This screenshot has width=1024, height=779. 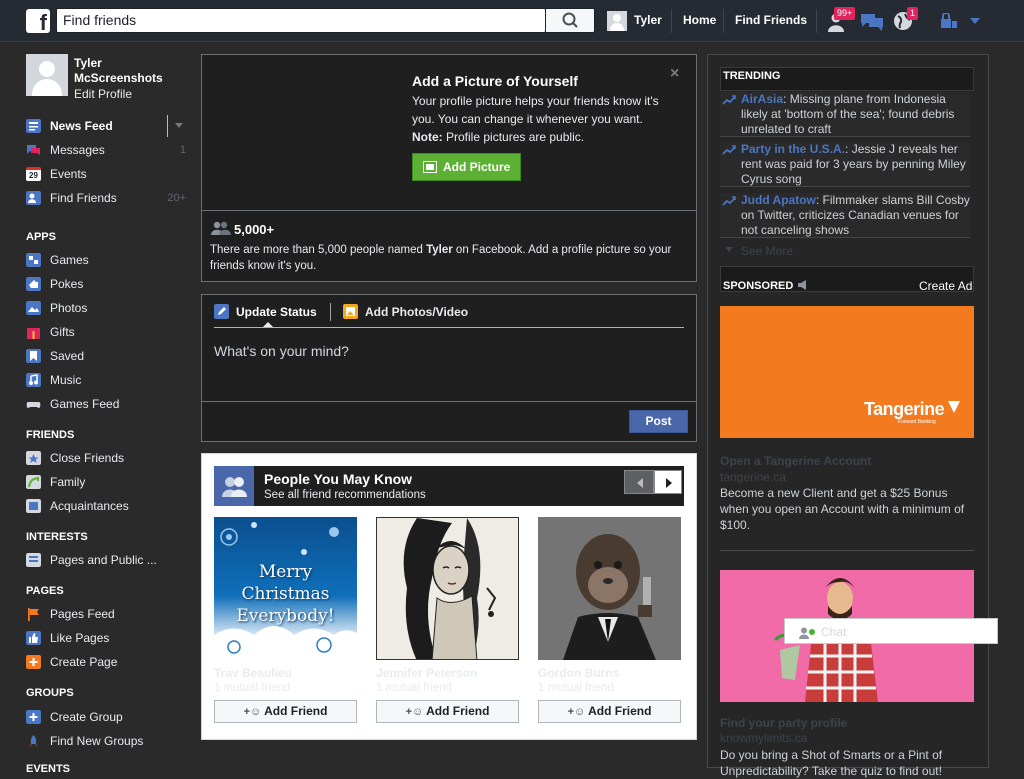 I want to click on sidebar-item-label: Games Feed, so click(x=85, y=404).